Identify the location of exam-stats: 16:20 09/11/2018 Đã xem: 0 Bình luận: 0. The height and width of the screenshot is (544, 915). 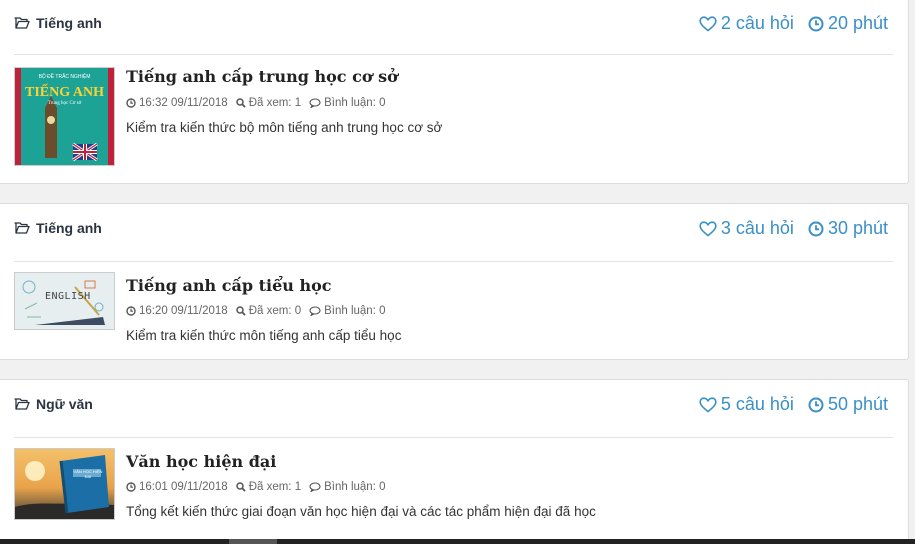
(260, 311).